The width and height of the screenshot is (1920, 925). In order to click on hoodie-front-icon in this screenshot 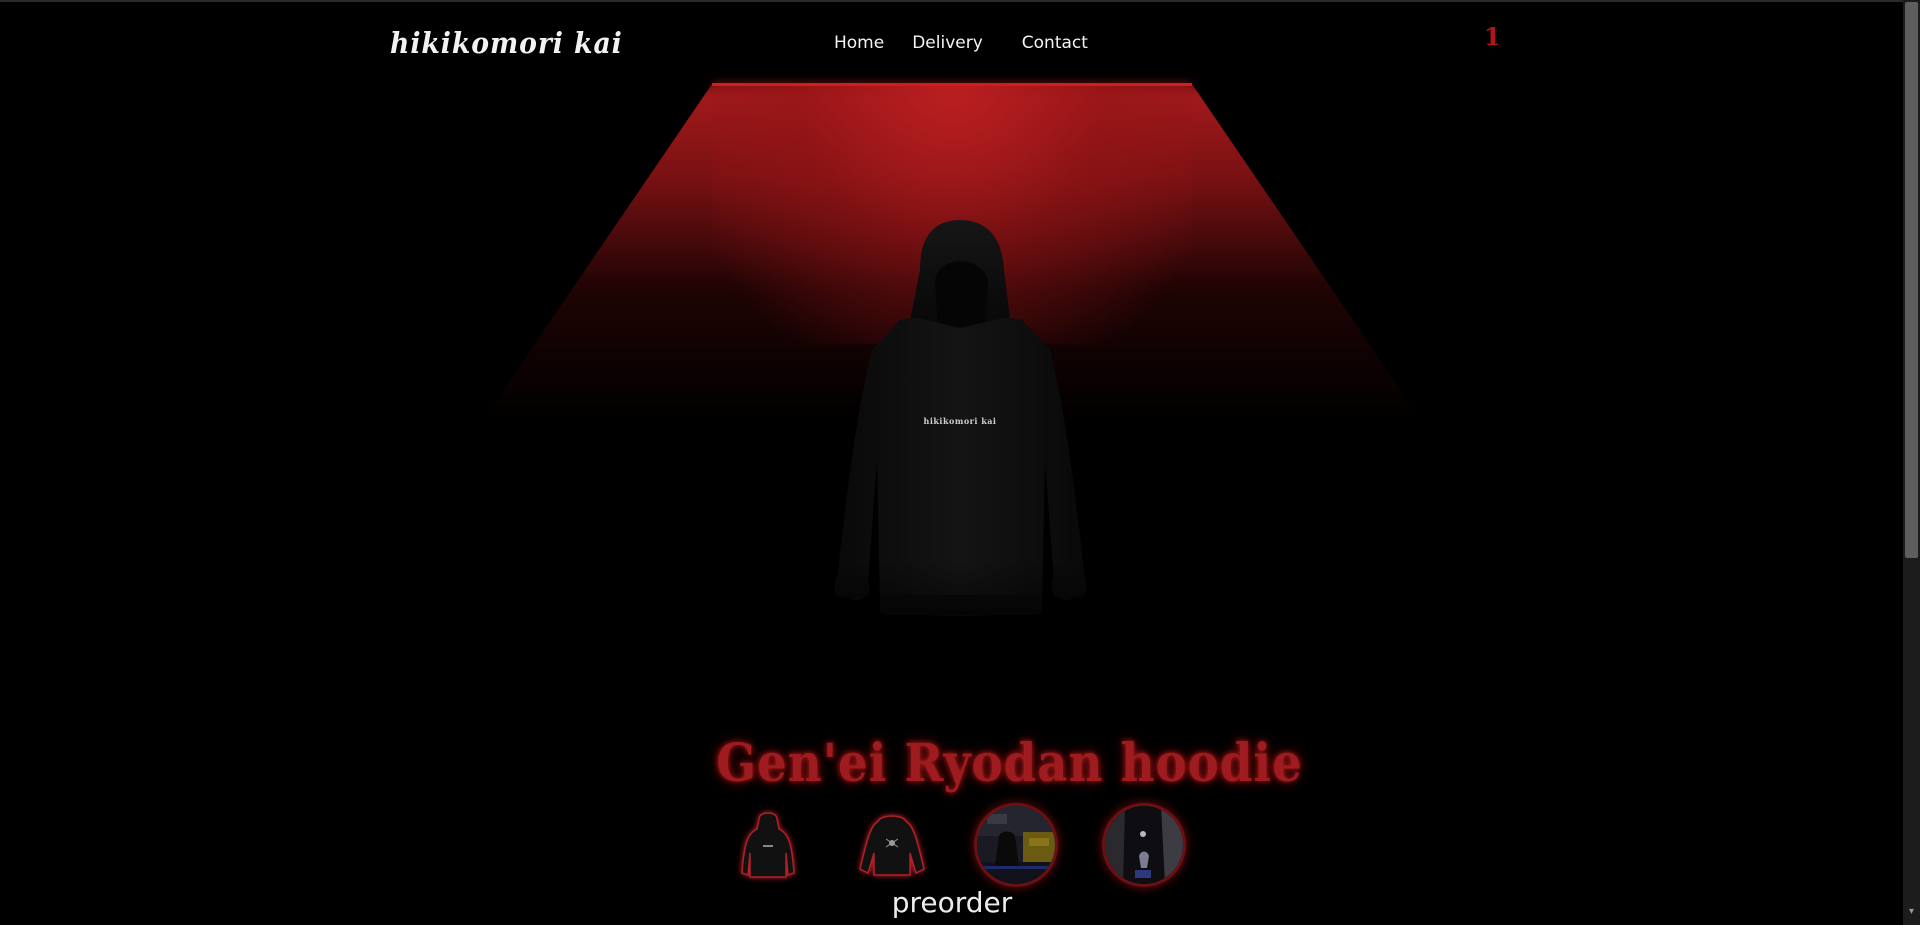, I will do `click(768, 845)`.